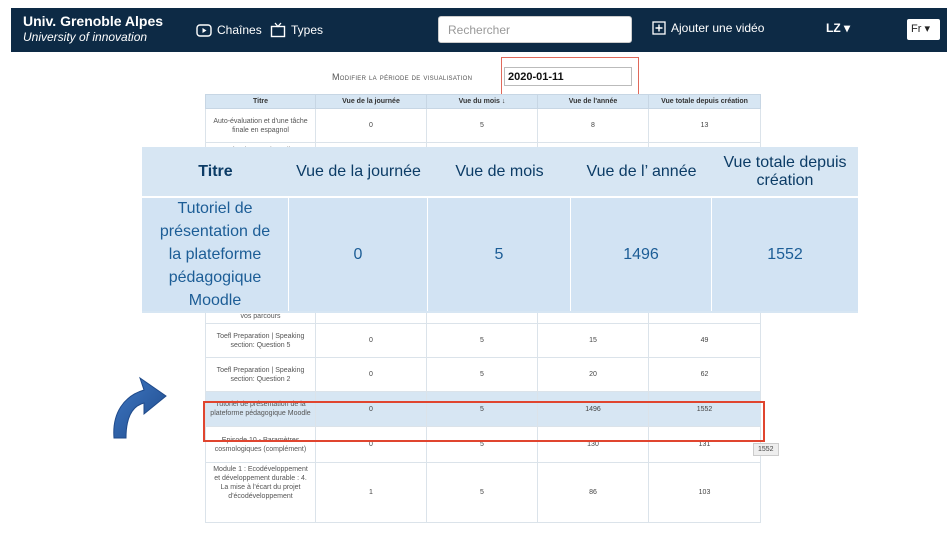 The height and width of the screenshot is (537, 950). Describe the element at coordinates (93, 21) in the screenshot. I see `brand-name: Univ. Grenoble Alpes` at that location.